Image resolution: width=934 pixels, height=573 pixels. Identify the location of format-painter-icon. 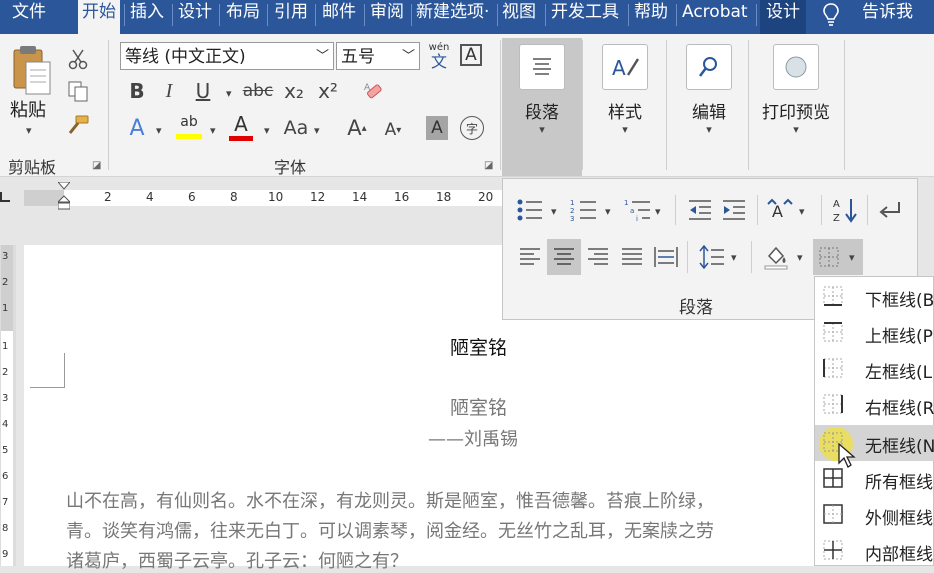
(78, 125).